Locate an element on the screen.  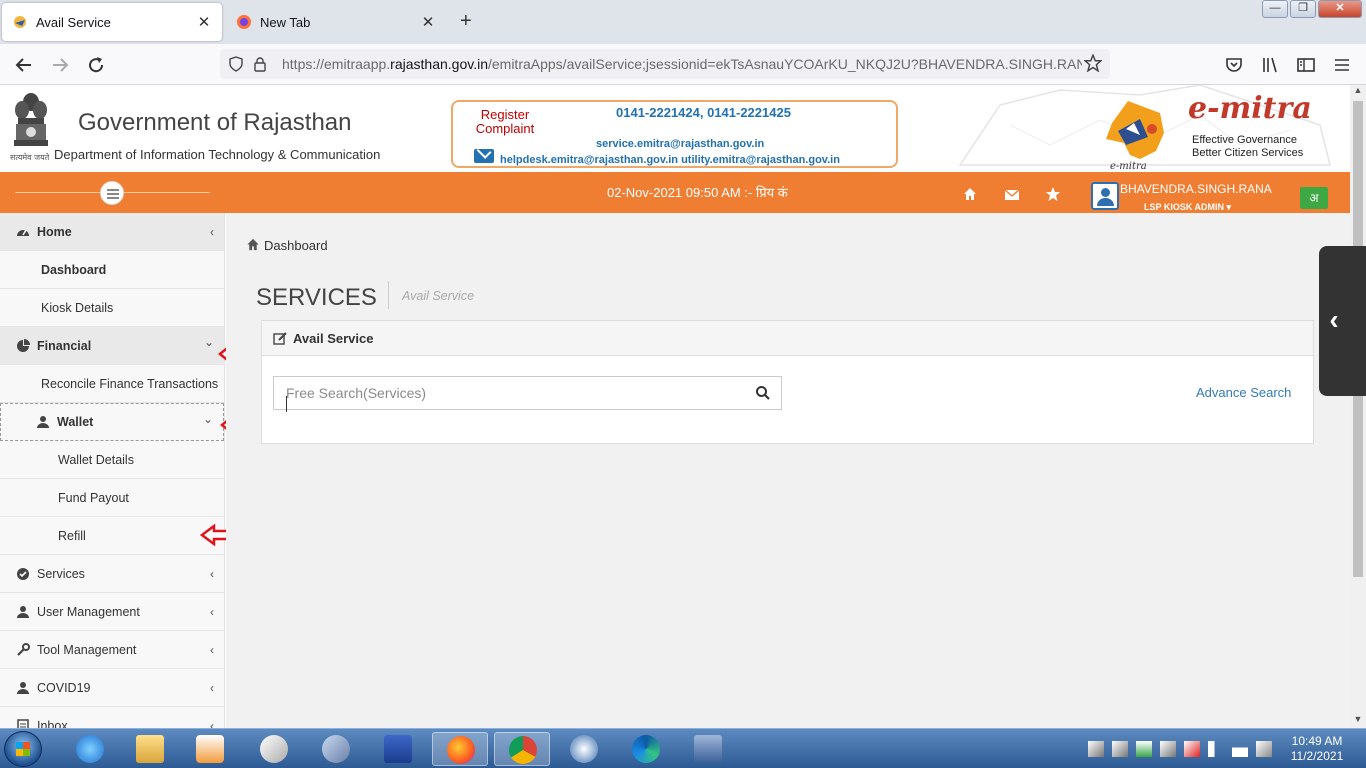
new-tab-button: + is located at coordinates (466, 21).